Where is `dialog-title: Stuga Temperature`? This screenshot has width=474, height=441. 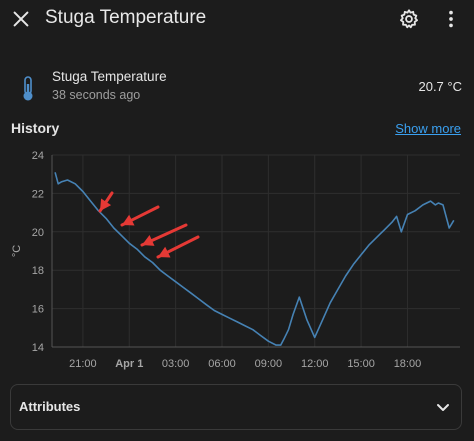 dialog-title: Stuga Temperature is located at coordinates (126, 17).